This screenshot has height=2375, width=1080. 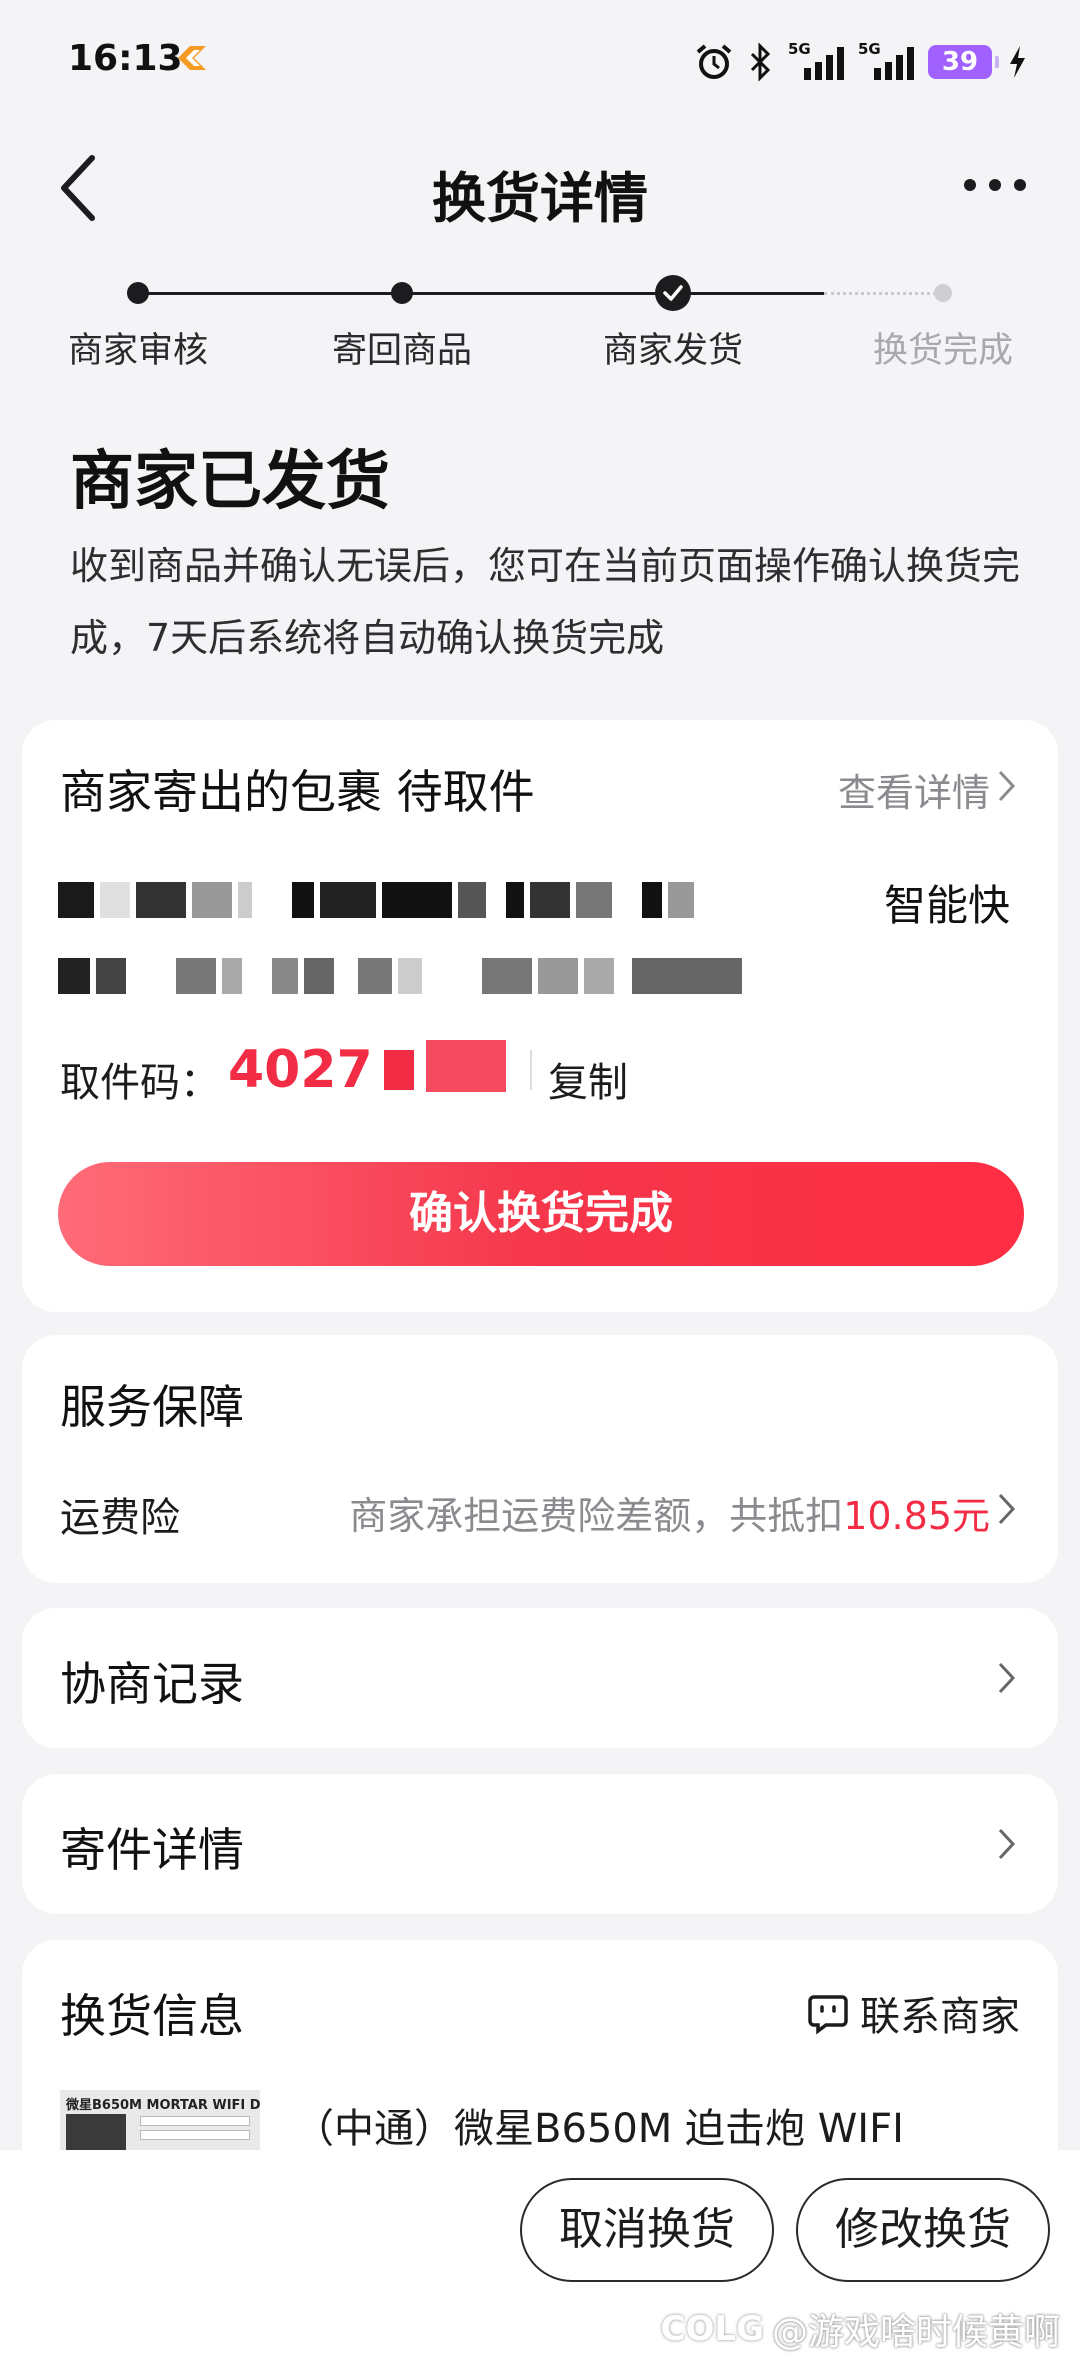 I want to click on service-title: 服务保障, so click(x=152, y=1407).